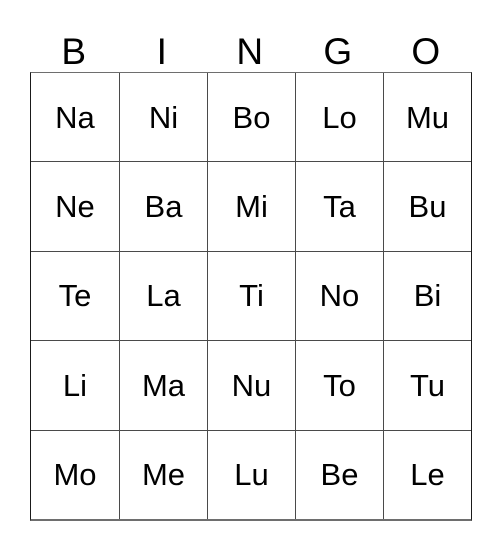 The image size is (500, 544). Describe the element at coordinates (339, 385) in the screenshot. I see `bingo-cell: To` at that location.